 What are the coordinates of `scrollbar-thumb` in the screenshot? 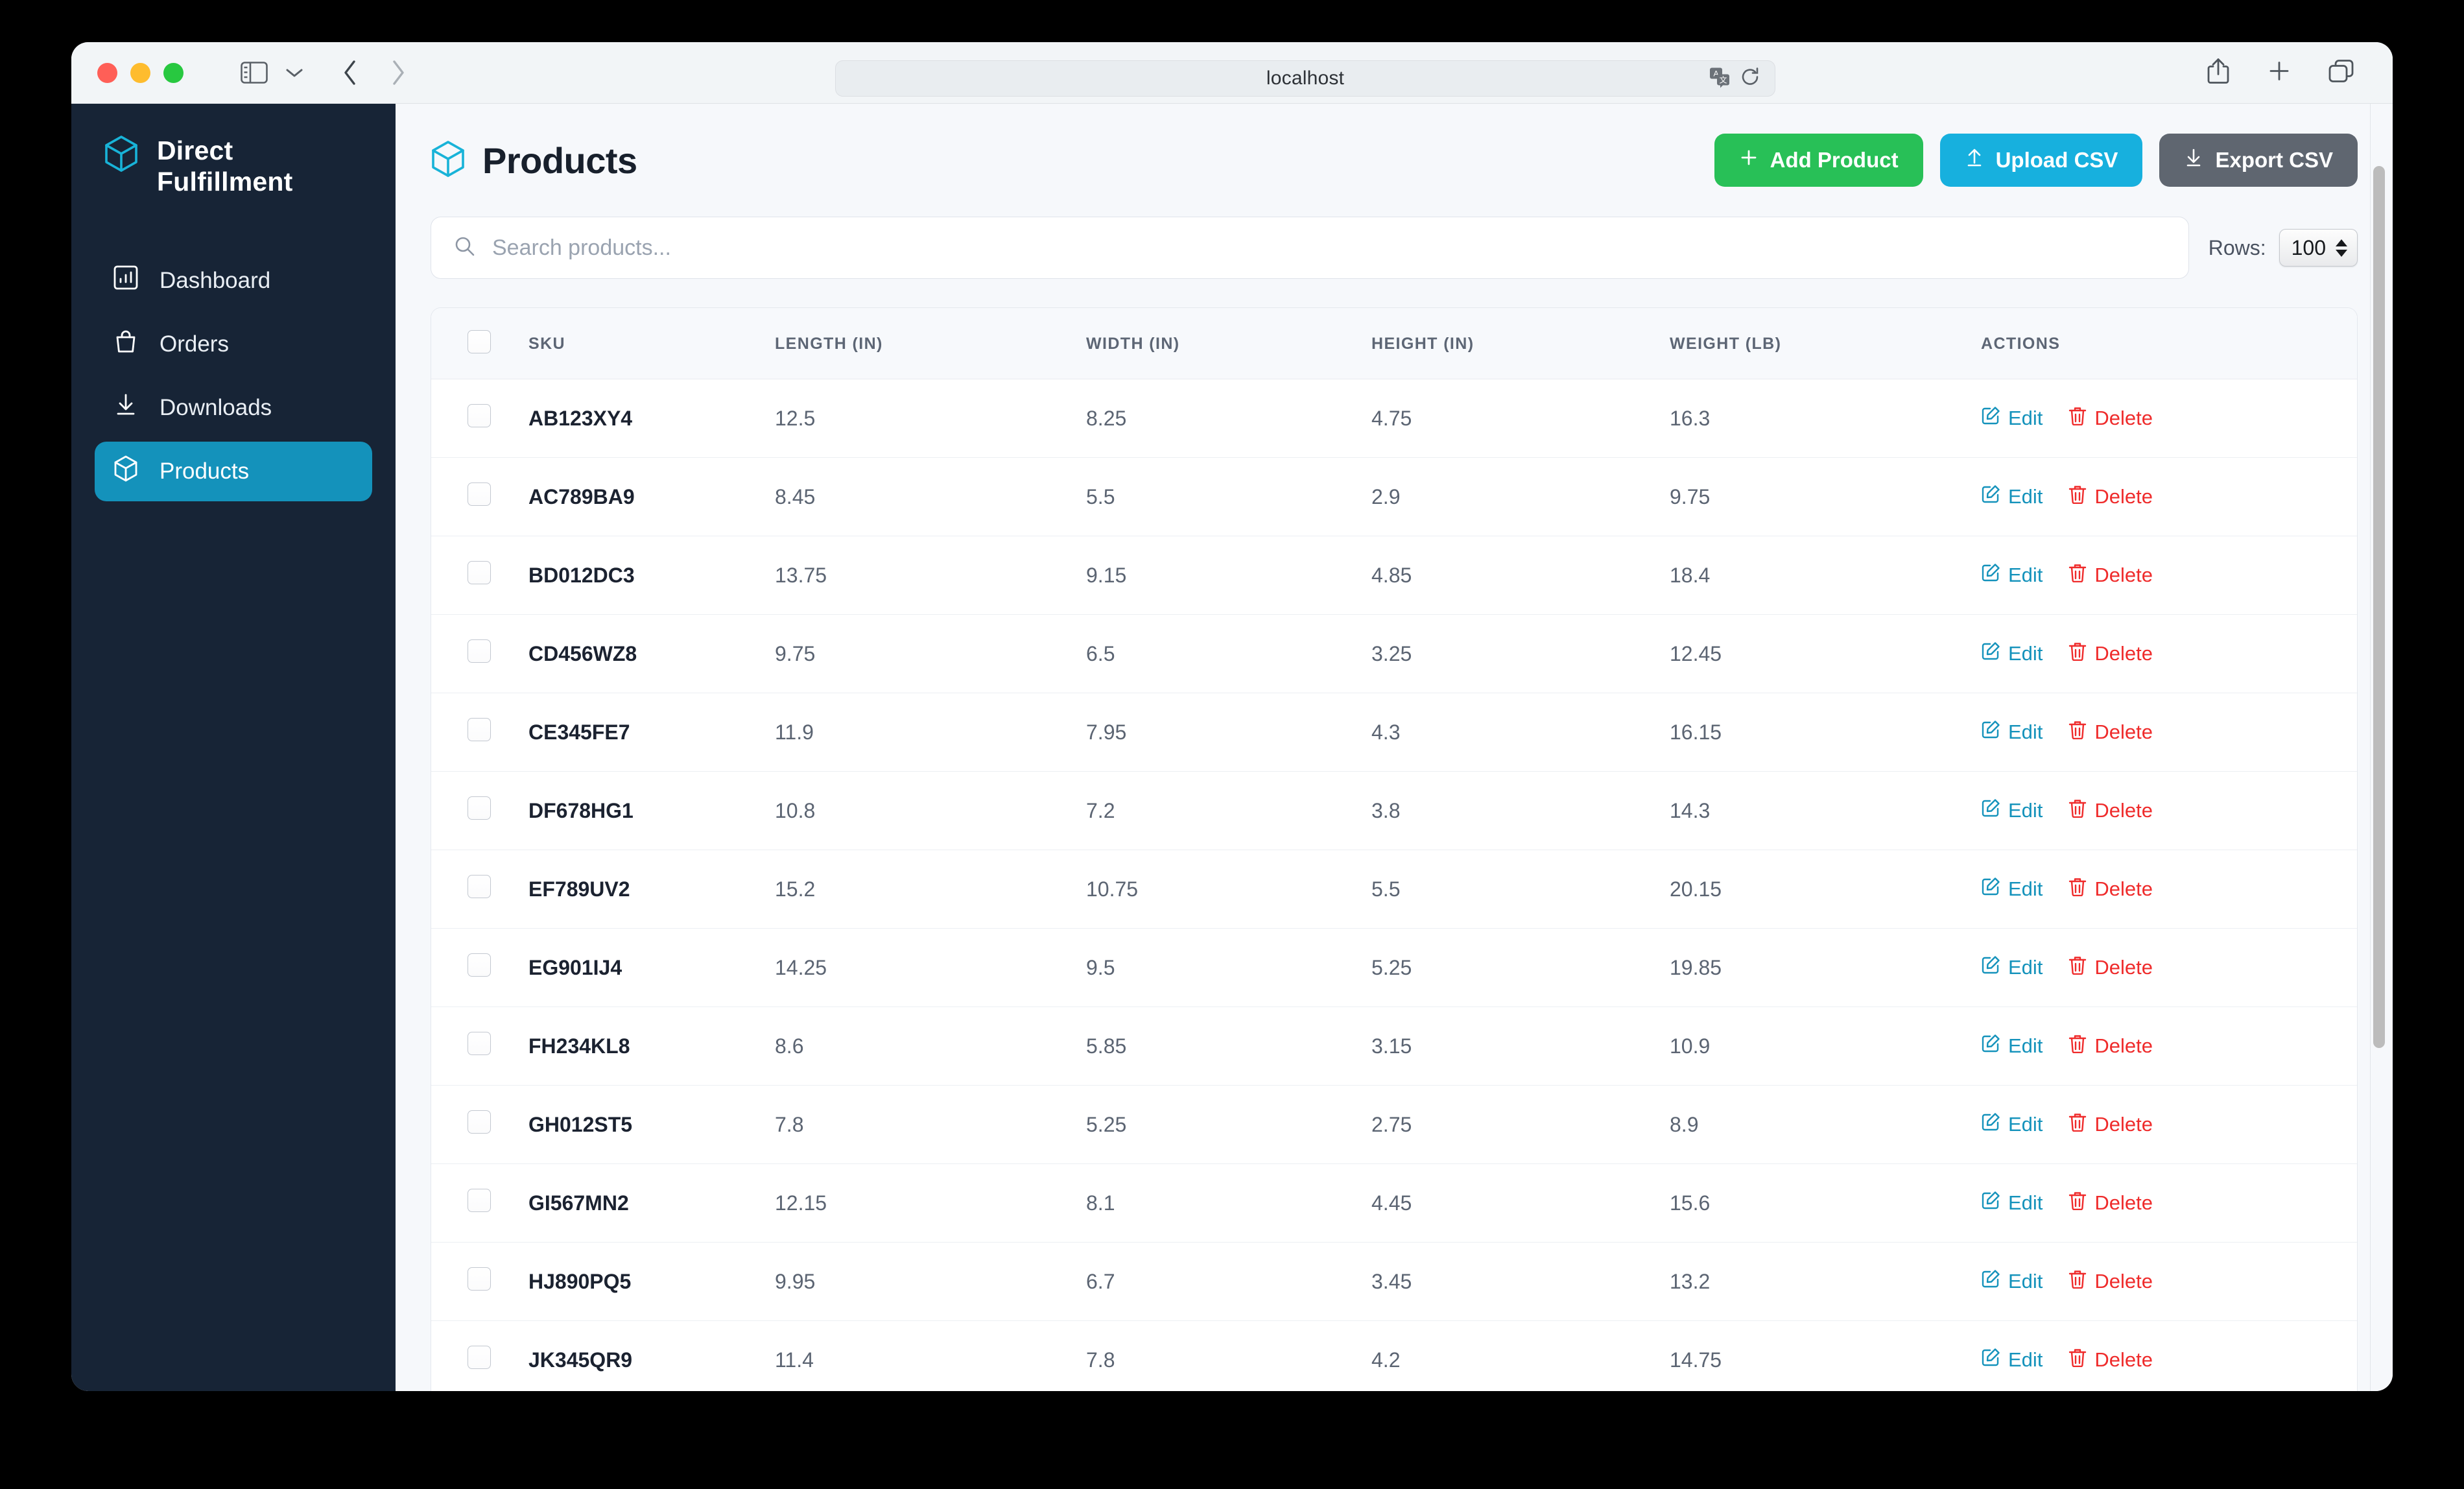 It's located at (2379, 607).